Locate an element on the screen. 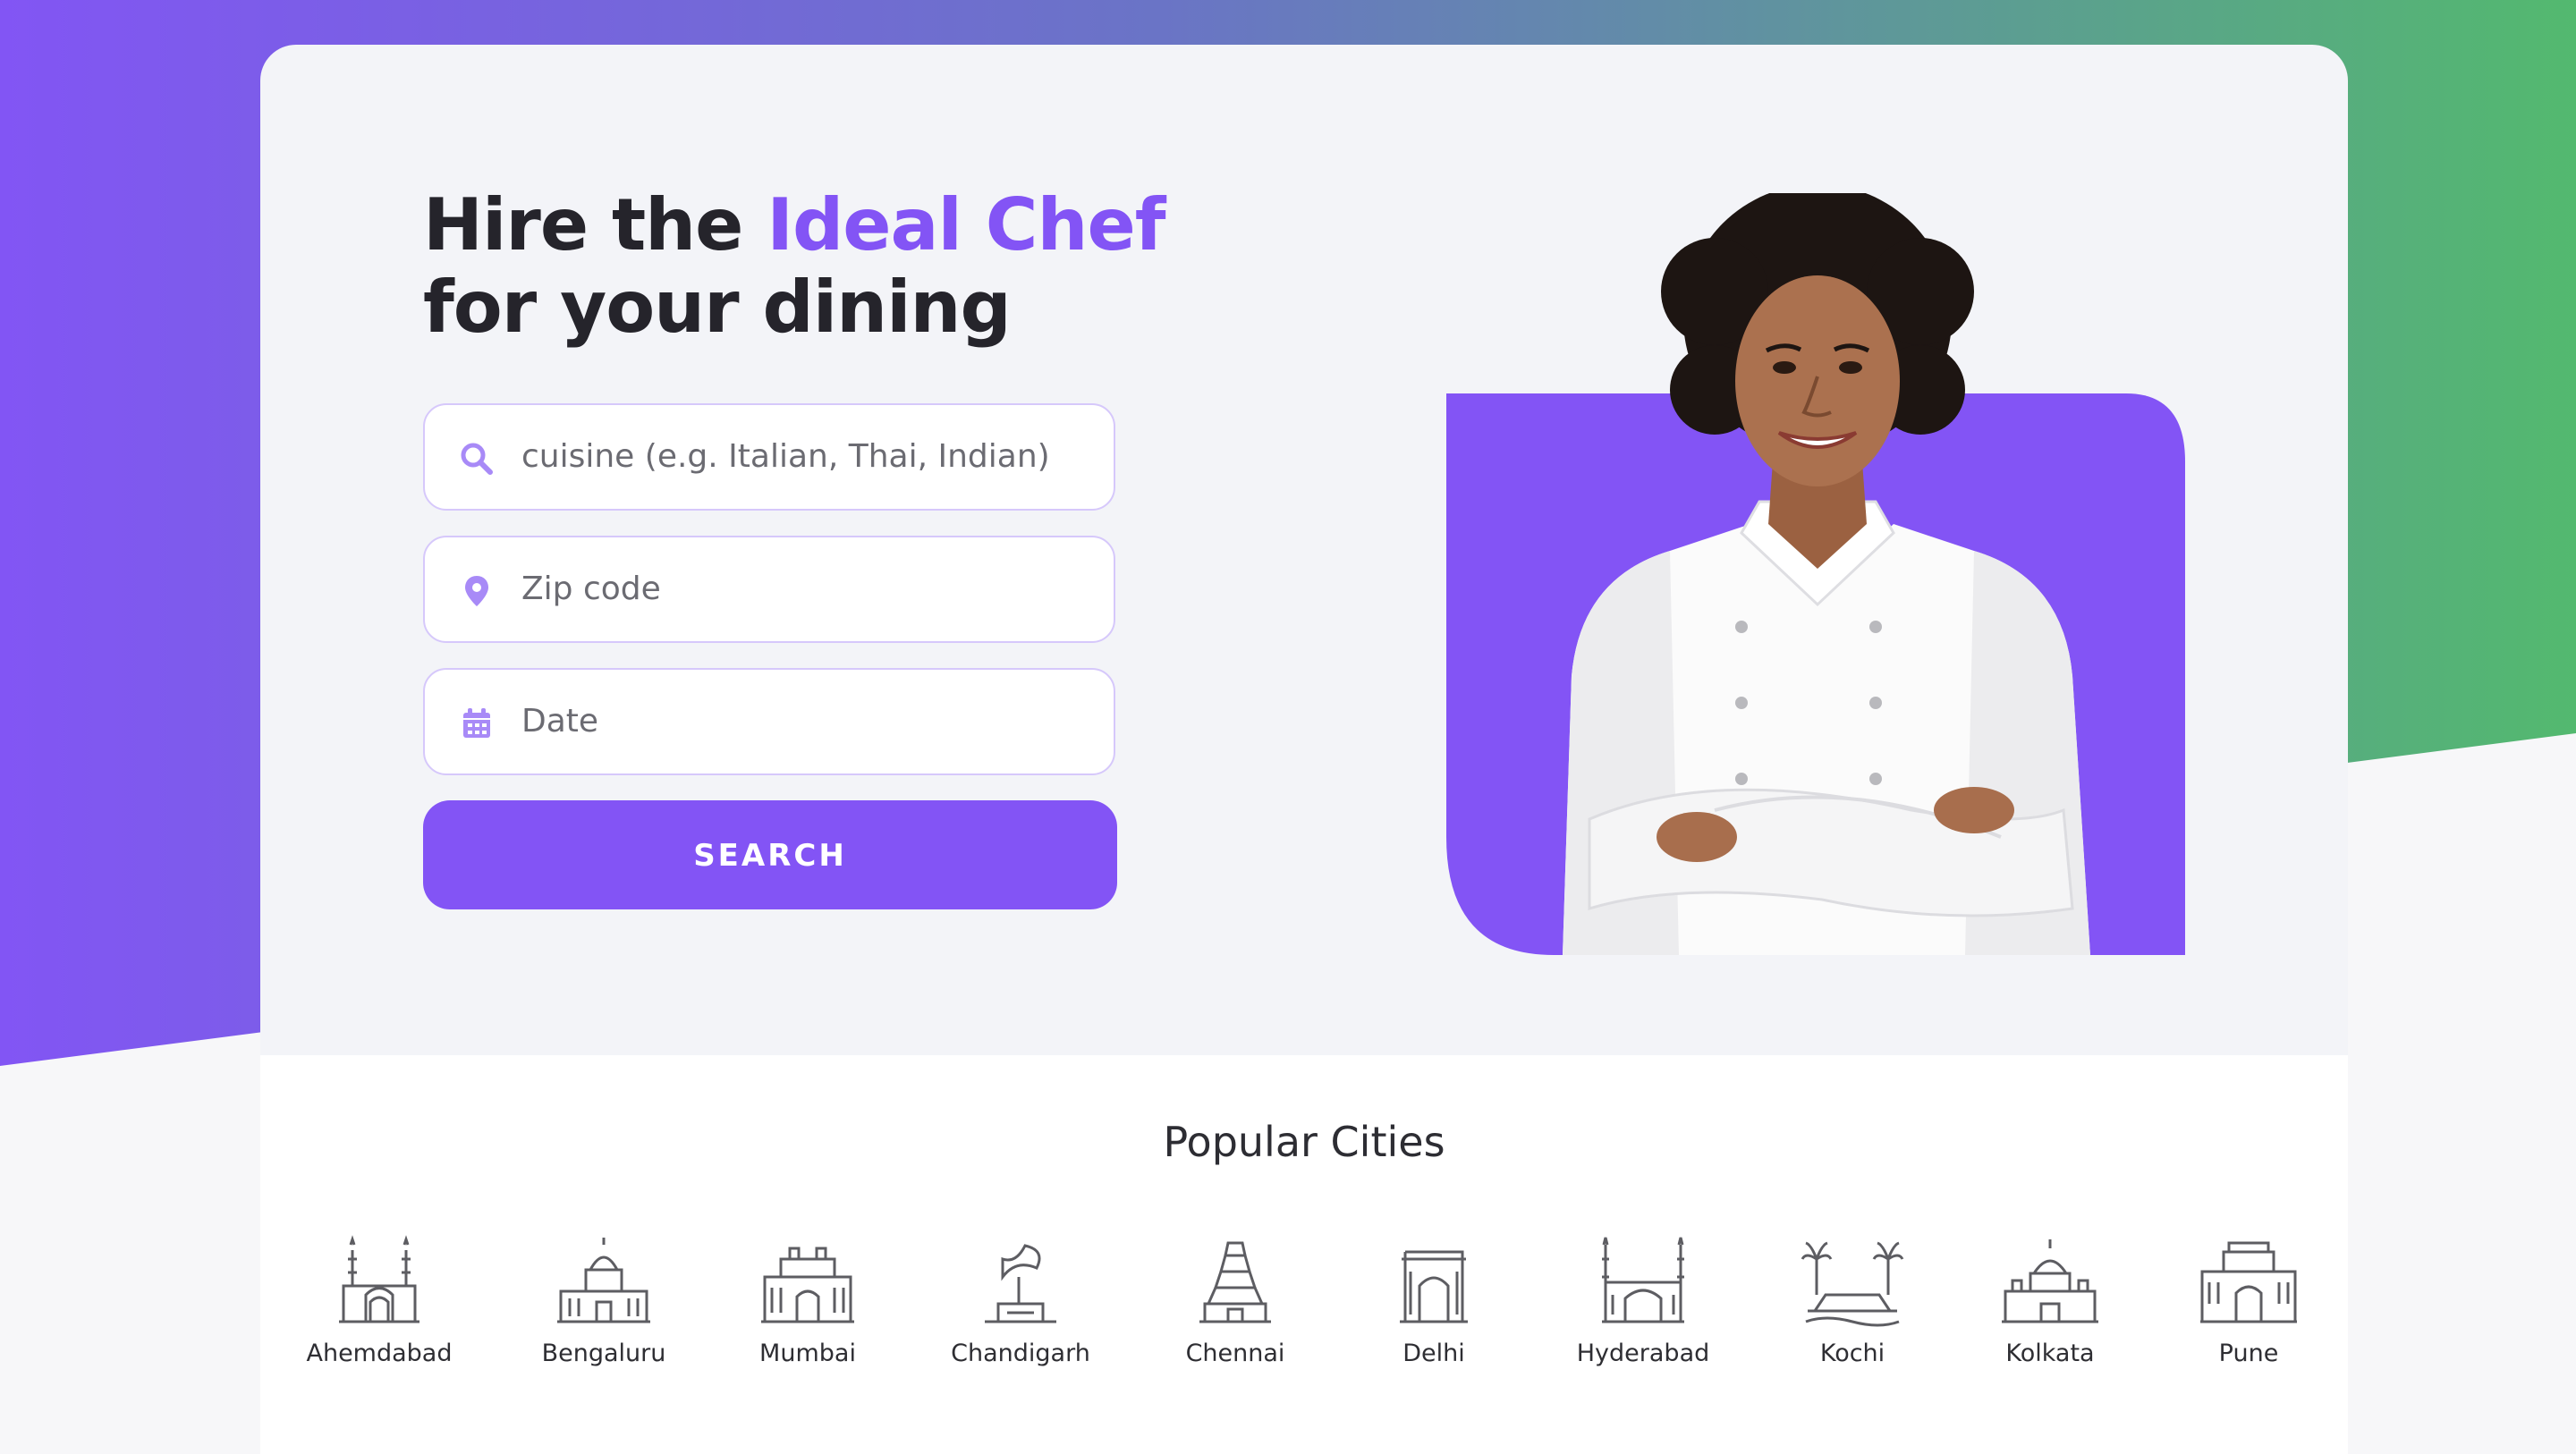 The width and height of the screenshot is (2576, 1454). city-label: Chandigarh is located at coordinates (1020, 1354).